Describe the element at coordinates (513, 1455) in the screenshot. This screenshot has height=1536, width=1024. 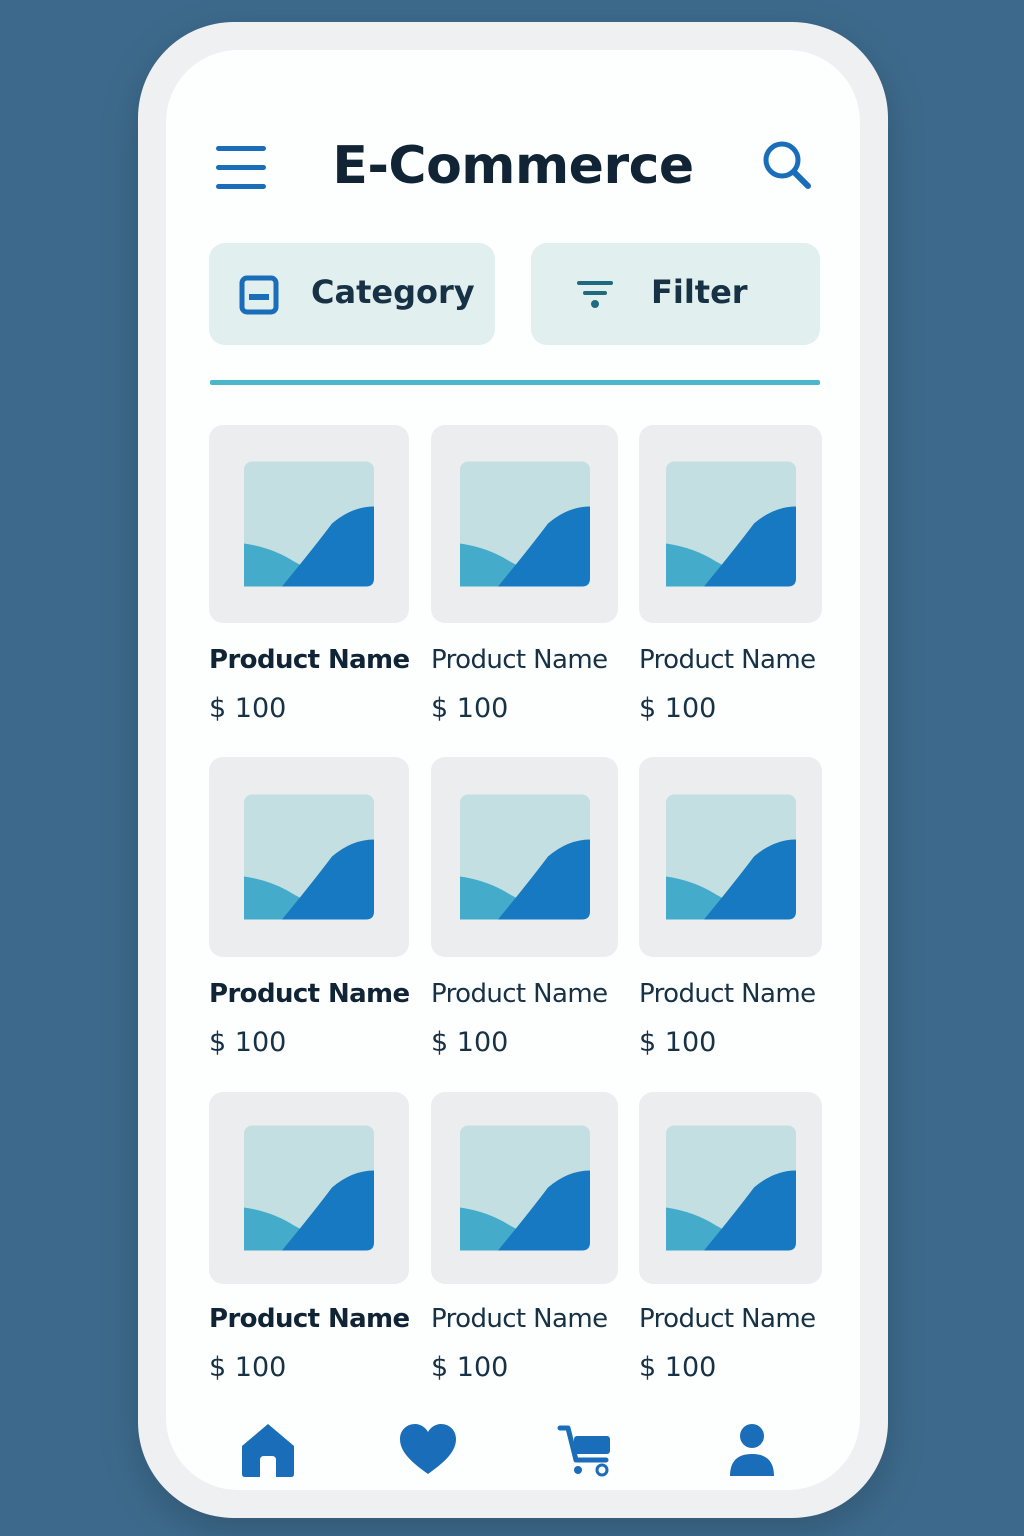
I see `bottom-nav` at that location.